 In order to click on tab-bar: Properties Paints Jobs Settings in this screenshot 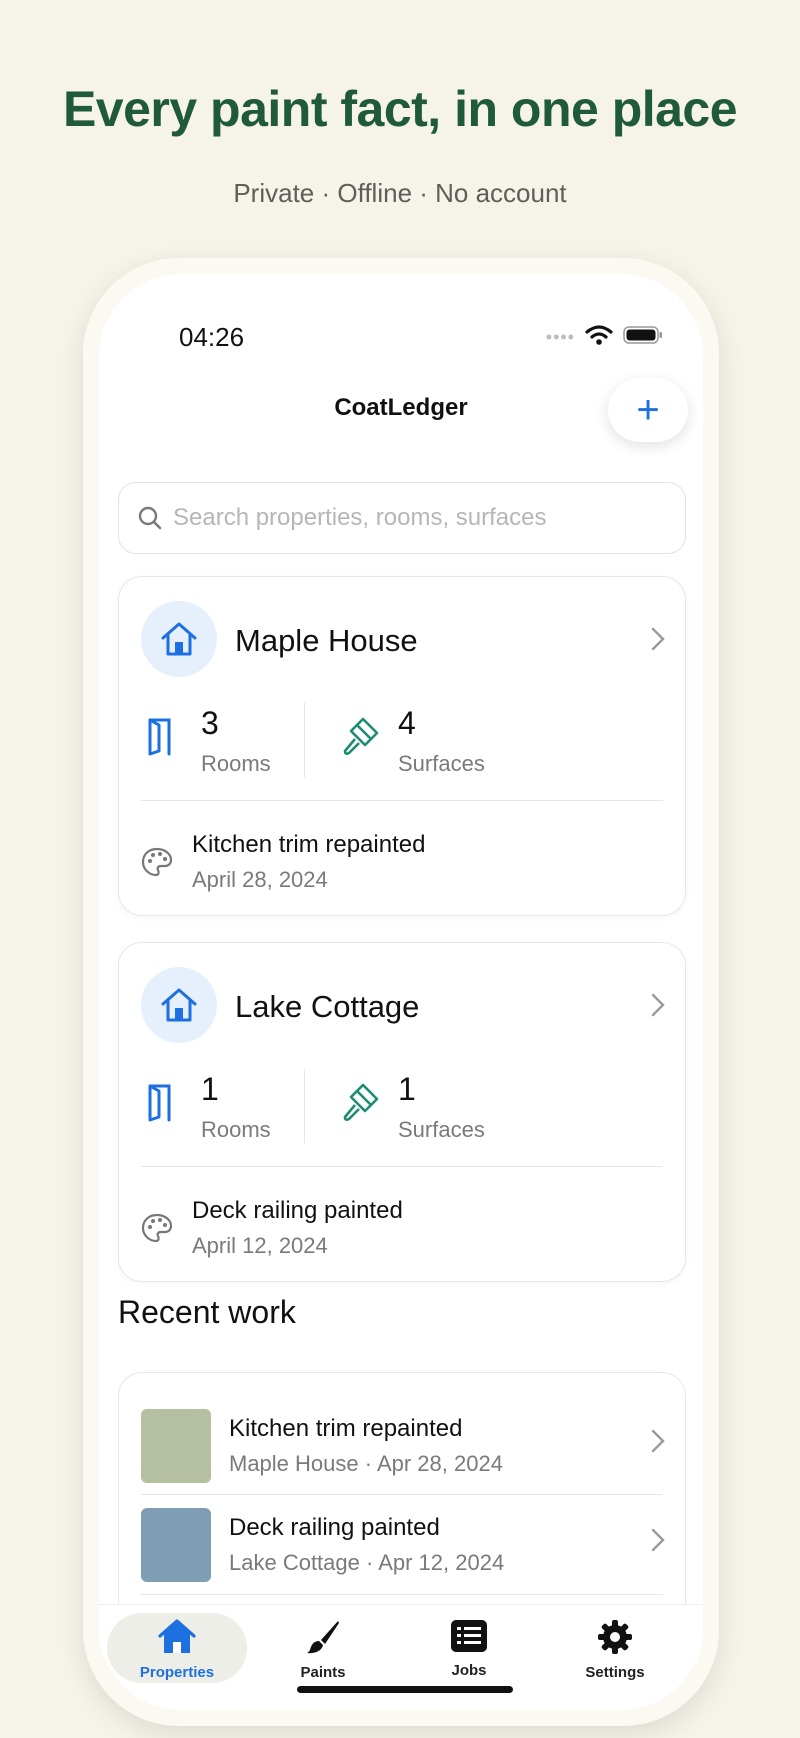, I will do `click(401, 1657)`.